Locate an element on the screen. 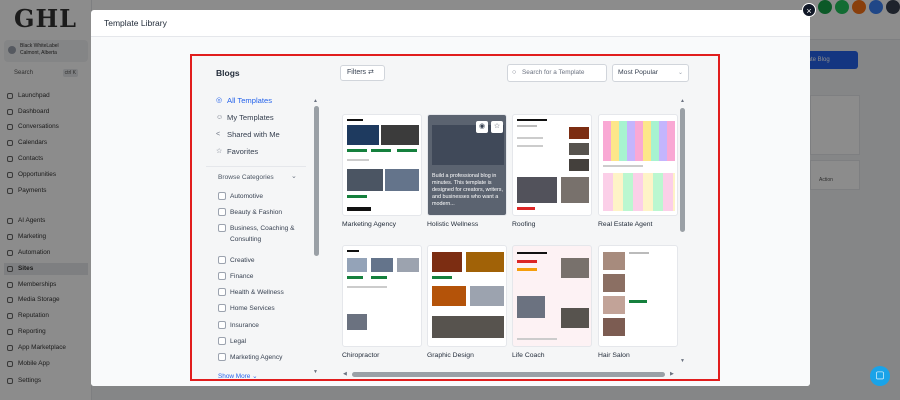  template-name: Chiropractor is located at coordinates (361, 355).